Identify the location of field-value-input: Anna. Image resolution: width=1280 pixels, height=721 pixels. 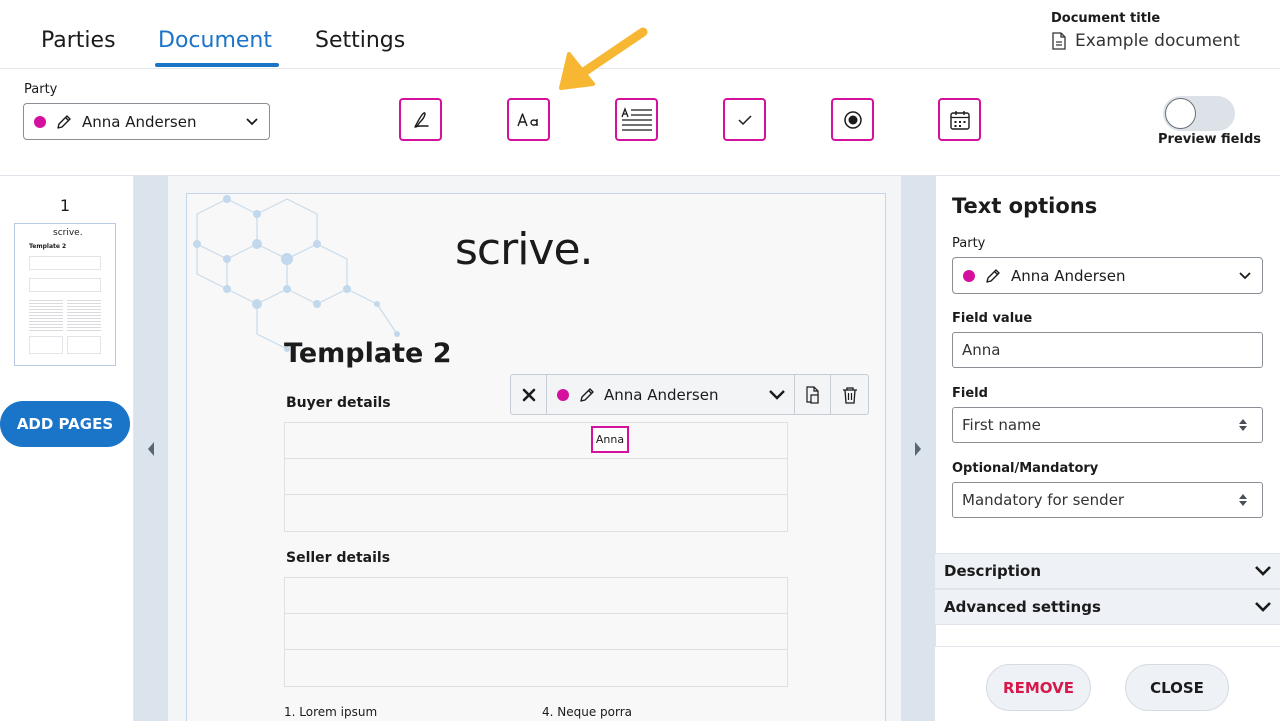
(1107, 350).